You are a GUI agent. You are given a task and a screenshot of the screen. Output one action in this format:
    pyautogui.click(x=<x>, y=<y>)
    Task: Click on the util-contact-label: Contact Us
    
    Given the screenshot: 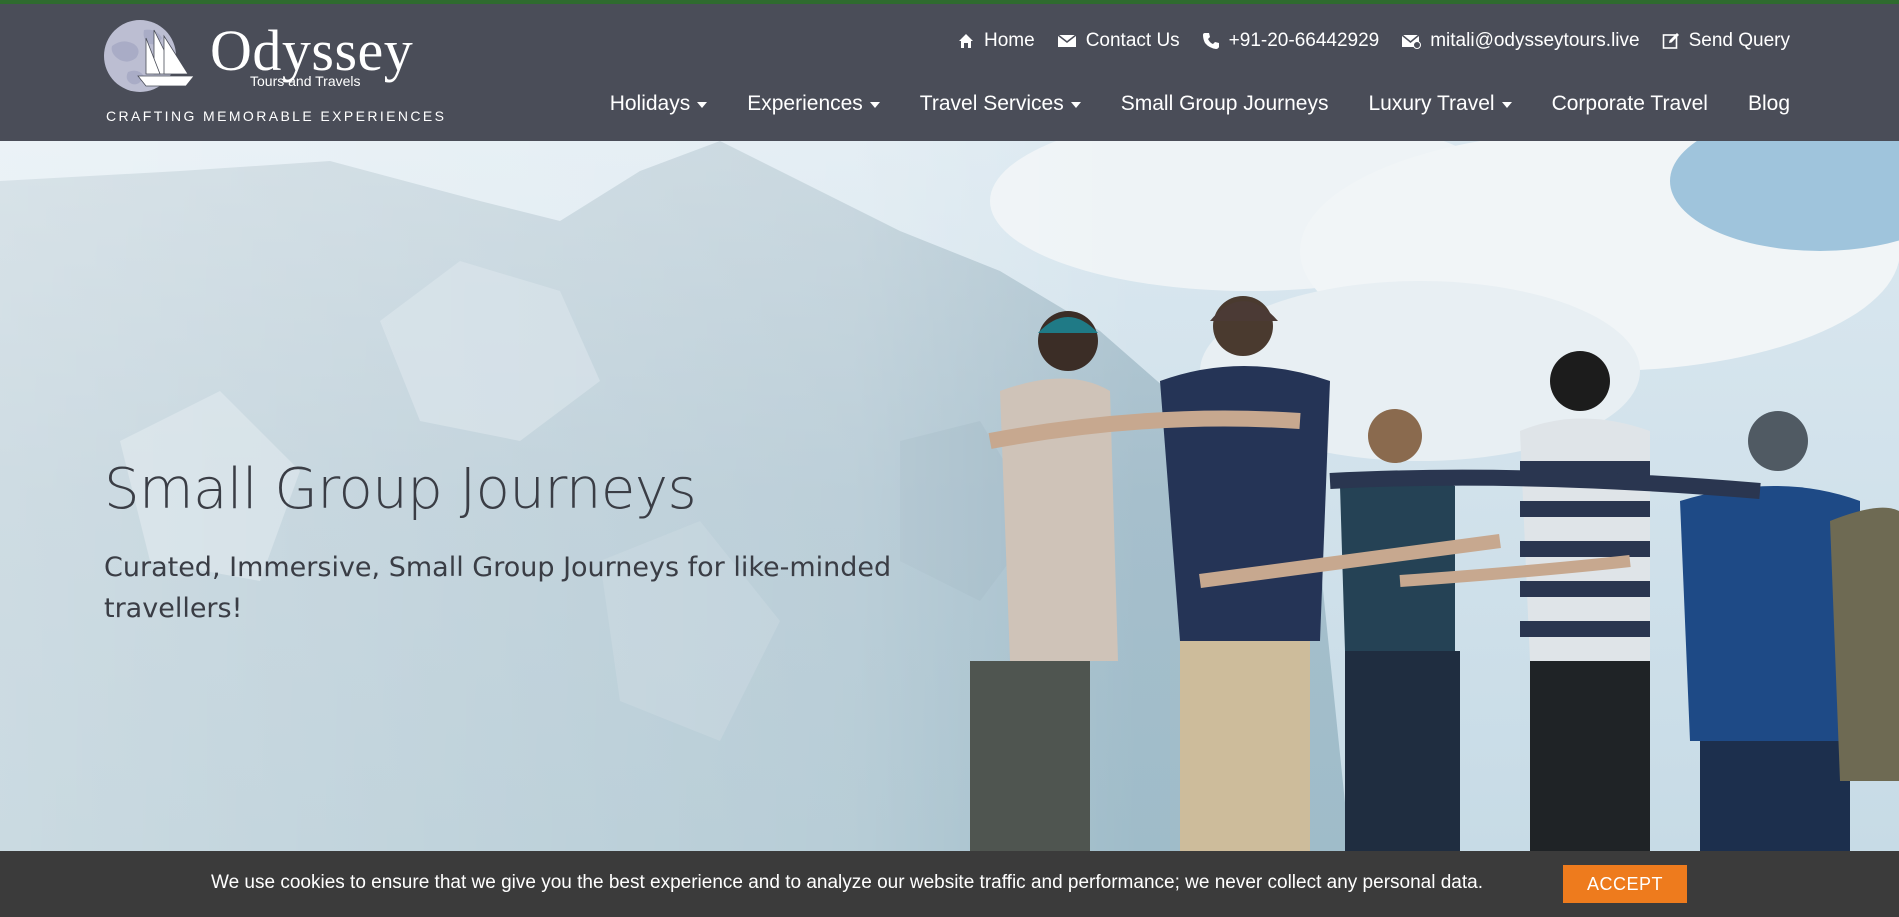 What is the action you would take?
    pyautogui.click(x=1132, y=40)
    